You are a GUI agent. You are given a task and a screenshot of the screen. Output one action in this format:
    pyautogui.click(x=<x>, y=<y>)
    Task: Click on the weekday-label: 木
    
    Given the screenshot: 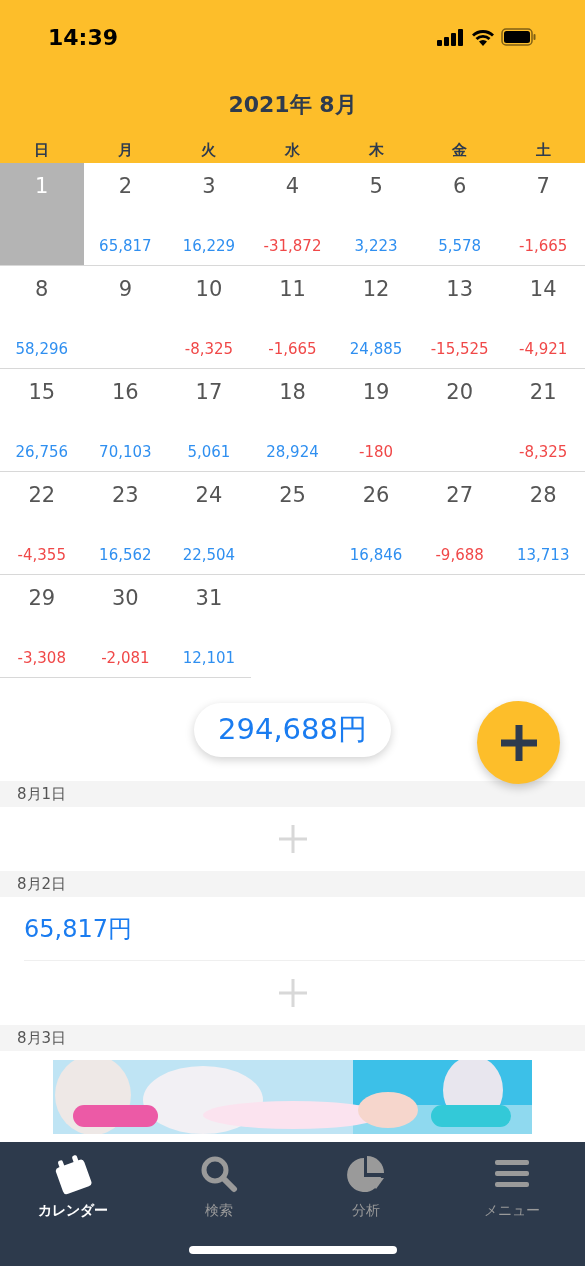 What is the action you would take?
    pyautogui.click(x=376, y=151)
    